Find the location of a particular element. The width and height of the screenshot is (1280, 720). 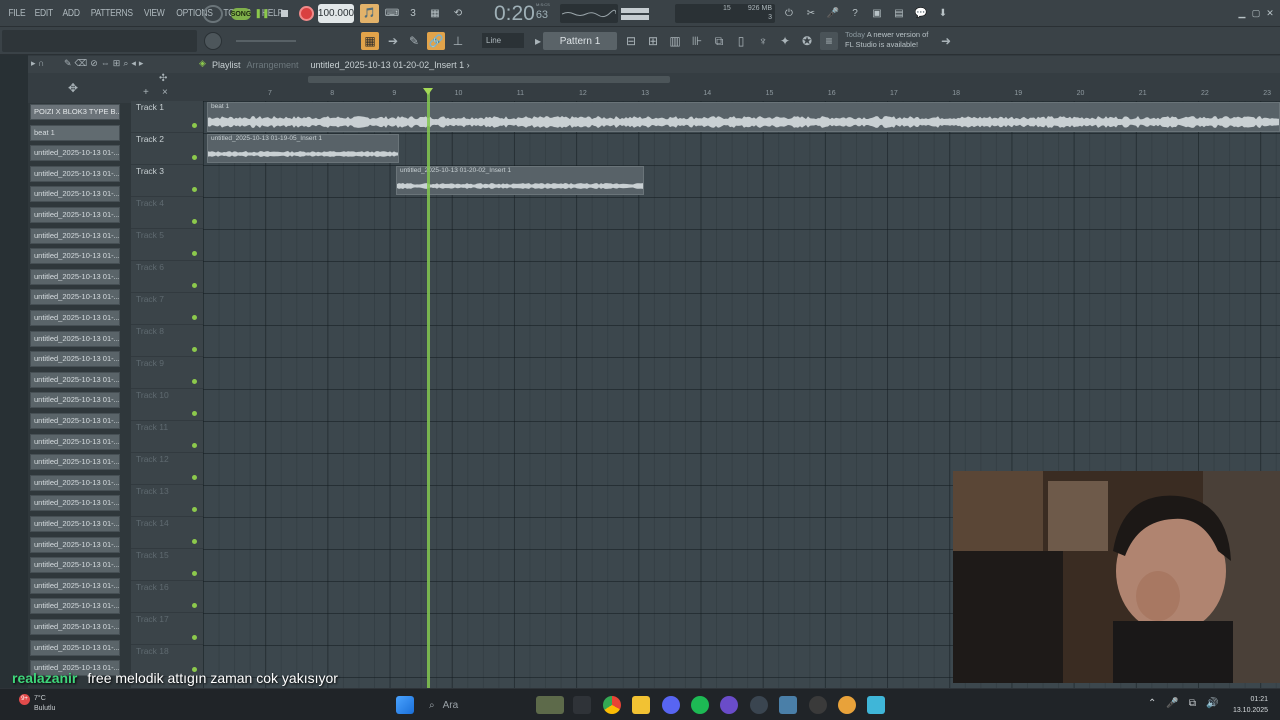

windows-start-icon is located at coordinates (405, 705).